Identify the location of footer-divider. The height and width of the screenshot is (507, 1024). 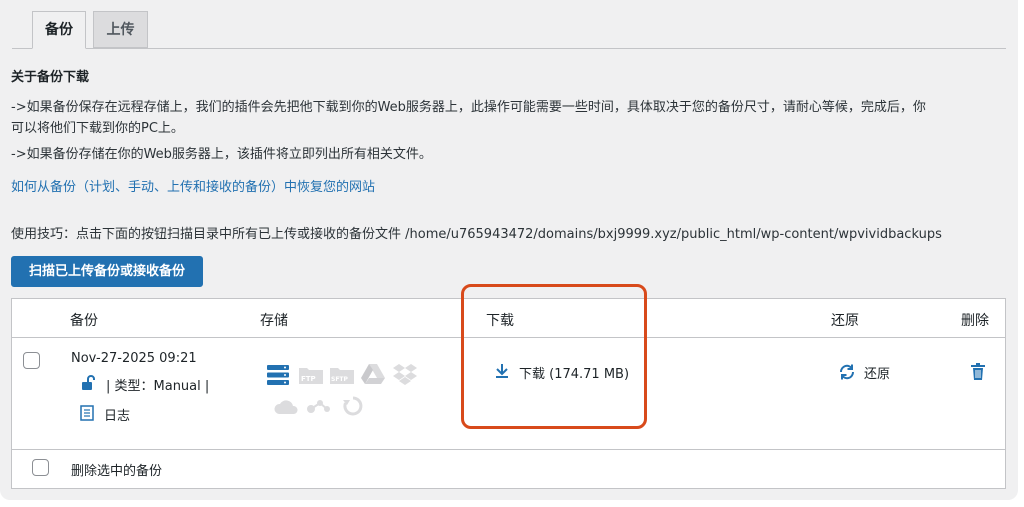
(508, 449).